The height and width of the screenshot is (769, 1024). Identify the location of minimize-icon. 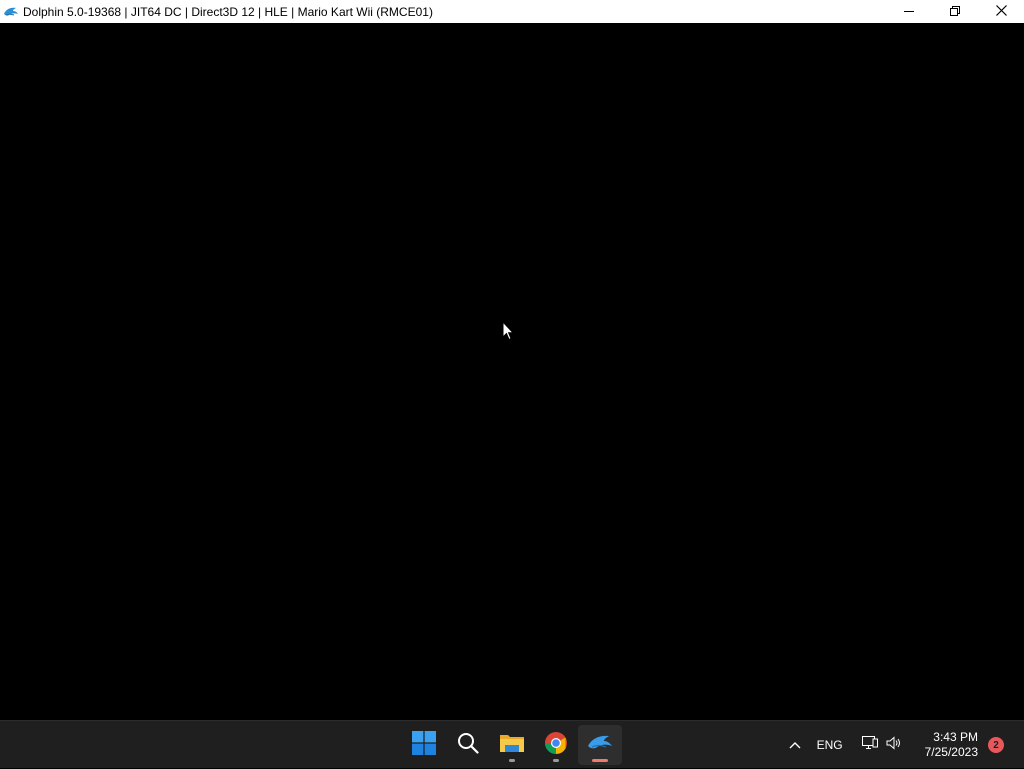
(909, 12).